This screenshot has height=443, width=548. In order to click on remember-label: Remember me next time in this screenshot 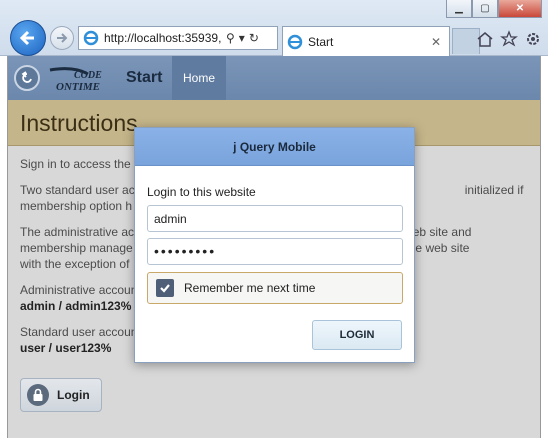, I will do `click(250, 288)`.